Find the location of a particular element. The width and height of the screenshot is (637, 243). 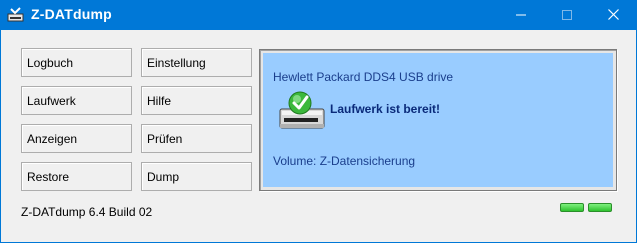

pruefen-button: Prüfen is located at coordinates (196, 138).